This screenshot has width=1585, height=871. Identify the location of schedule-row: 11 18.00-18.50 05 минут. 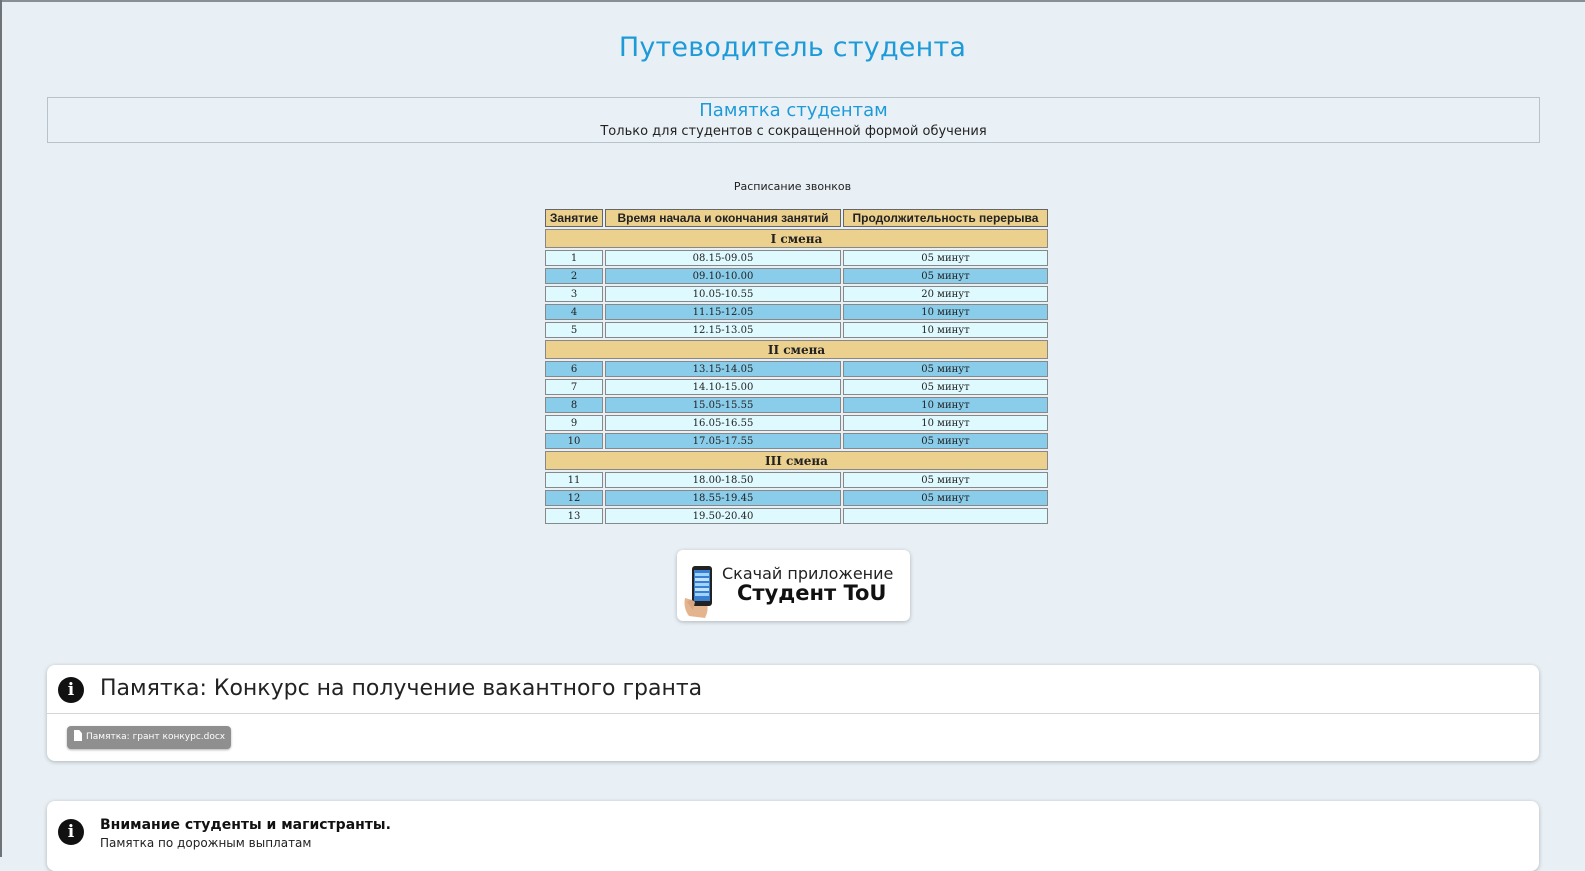
(796, 480).